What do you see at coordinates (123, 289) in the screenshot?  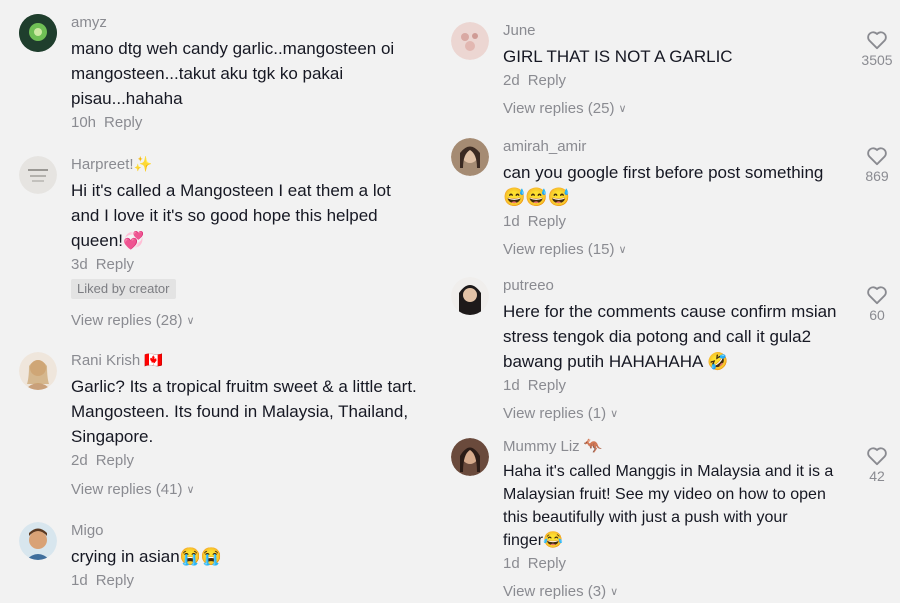 I see `liked-by-creator-badge: Liked by creator` at bounding box center [123, 289].